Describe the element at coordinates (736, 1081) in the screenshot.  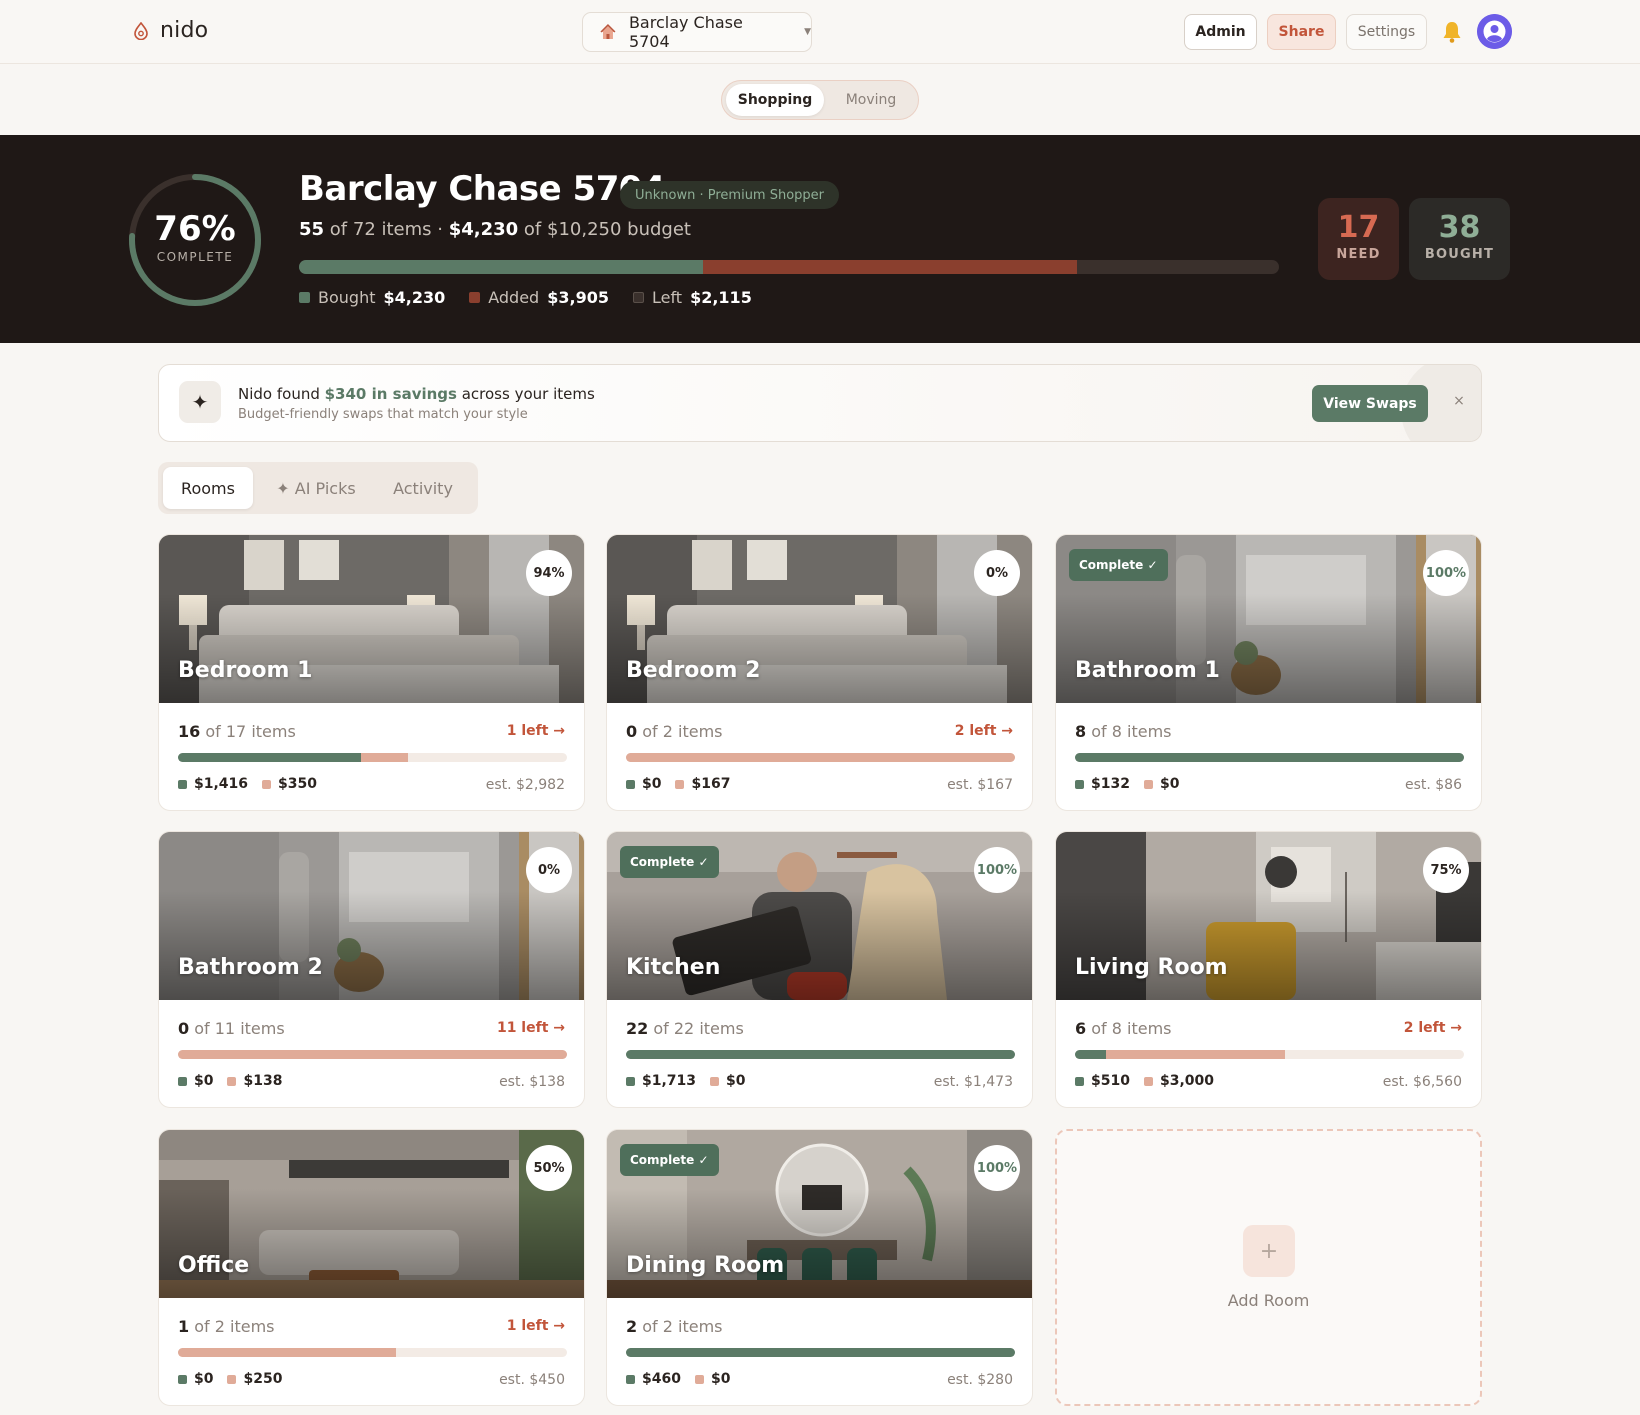
I see `room-added-value: $0` at that location.